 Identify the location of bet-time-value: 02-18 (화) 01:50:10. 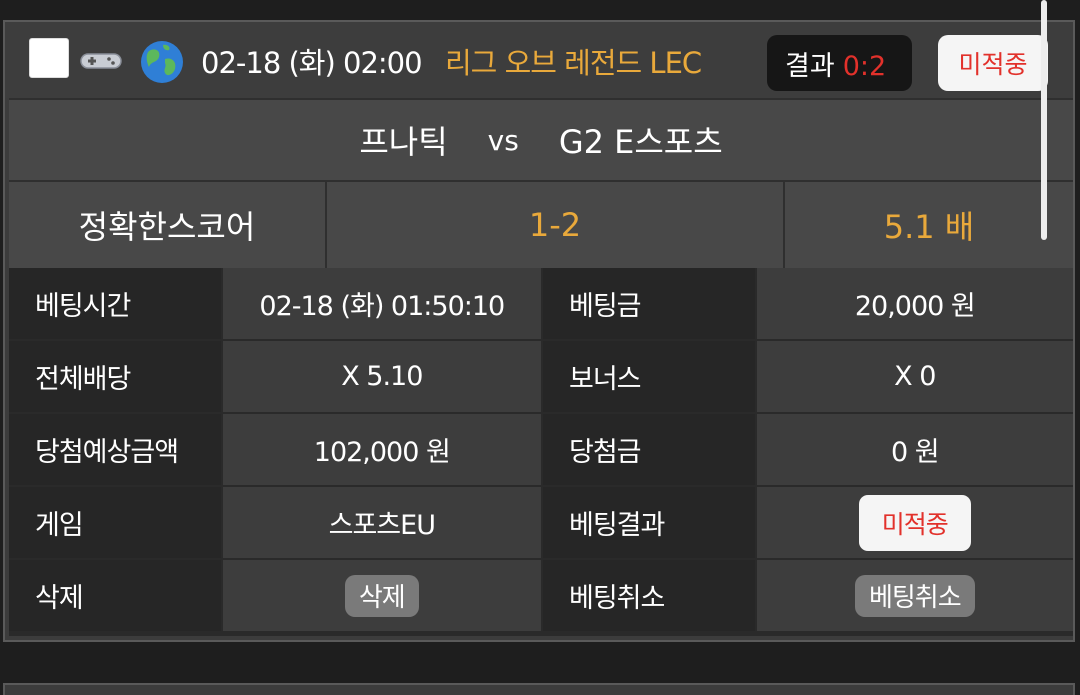
(381, 303).